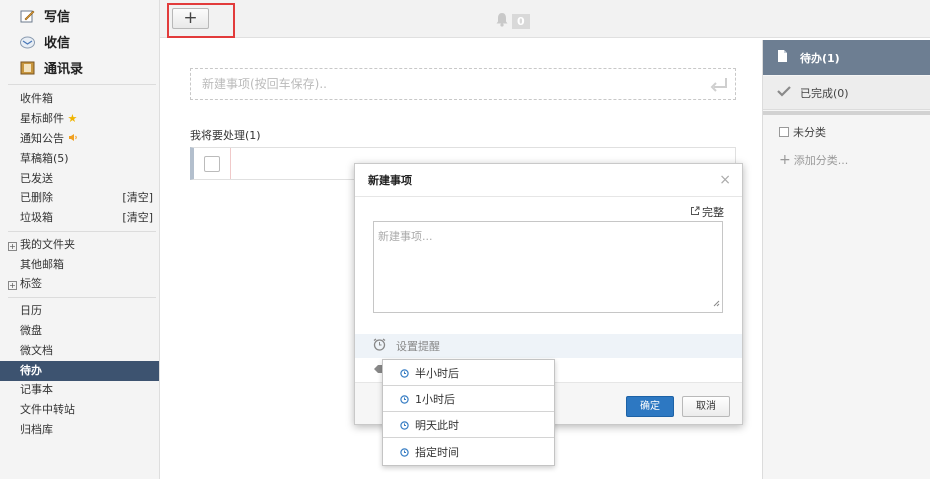 The width and height of the screenshot is (930, 479). What do you see at coordinates (784, 132) in the screenshot?
I see `checkbox-icon` at bounding box center [784, 132].